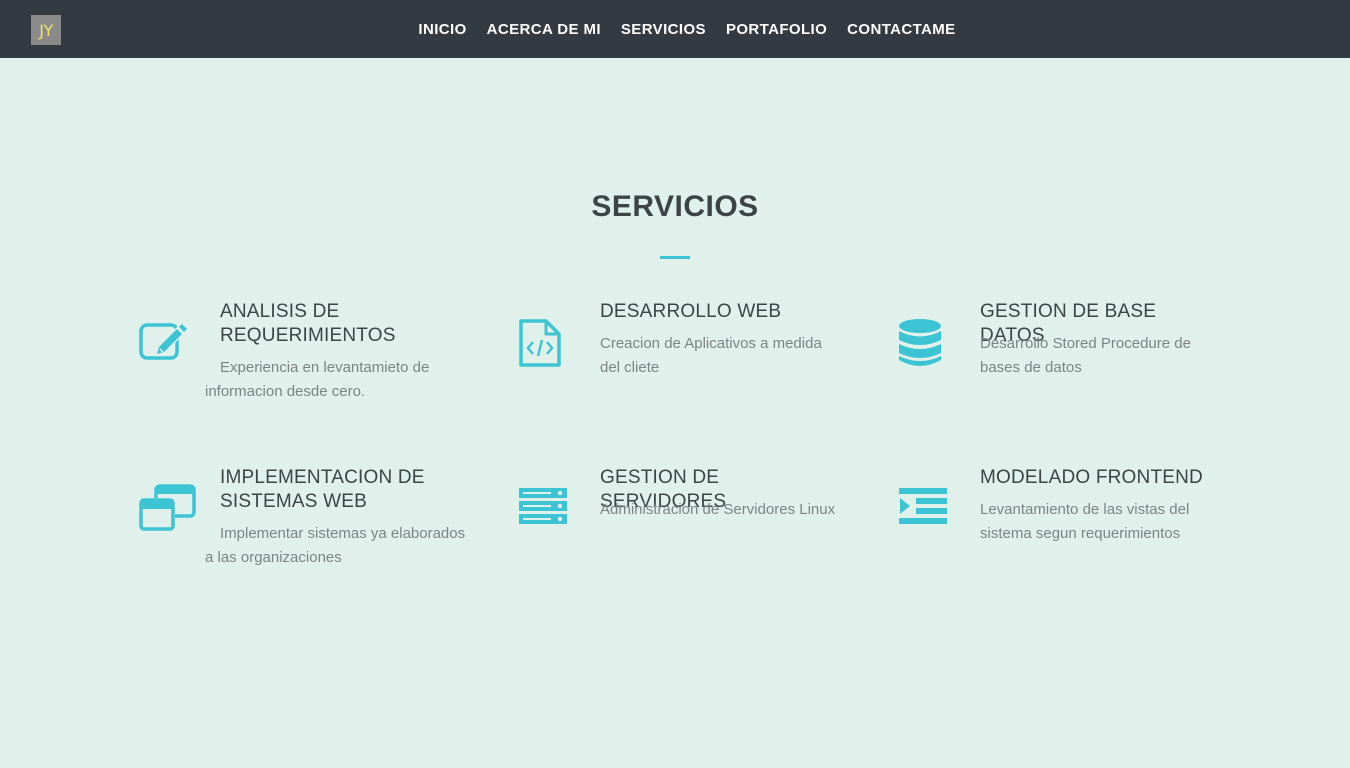 This screenshot has width=1350, height=768. What do you see at coordinates (675, 206) in the screenshot?
I see `section-title: SERVICIOS` at bounding box center [675, 206].